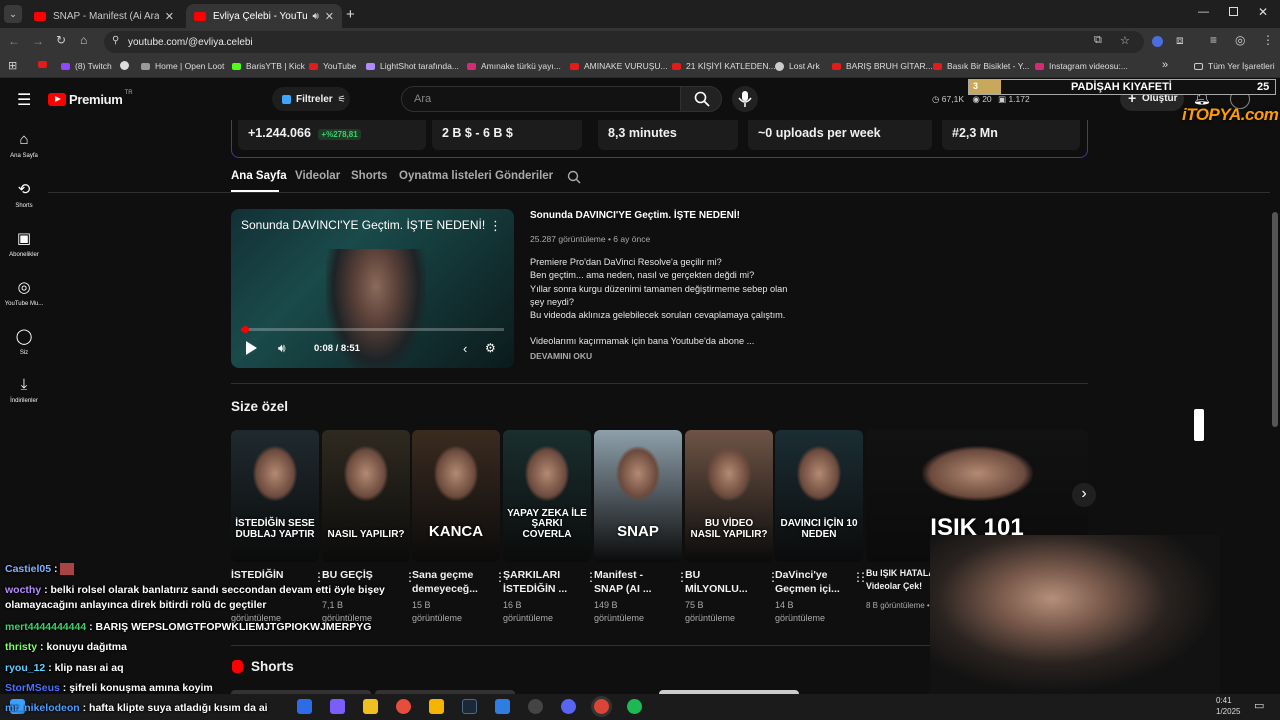  Describe the element at coordinates (547, 496) in the screenshot. I see `video-thumbnail: YAPAY ZEKA İLE ŞARKI COVERLA` at that location.